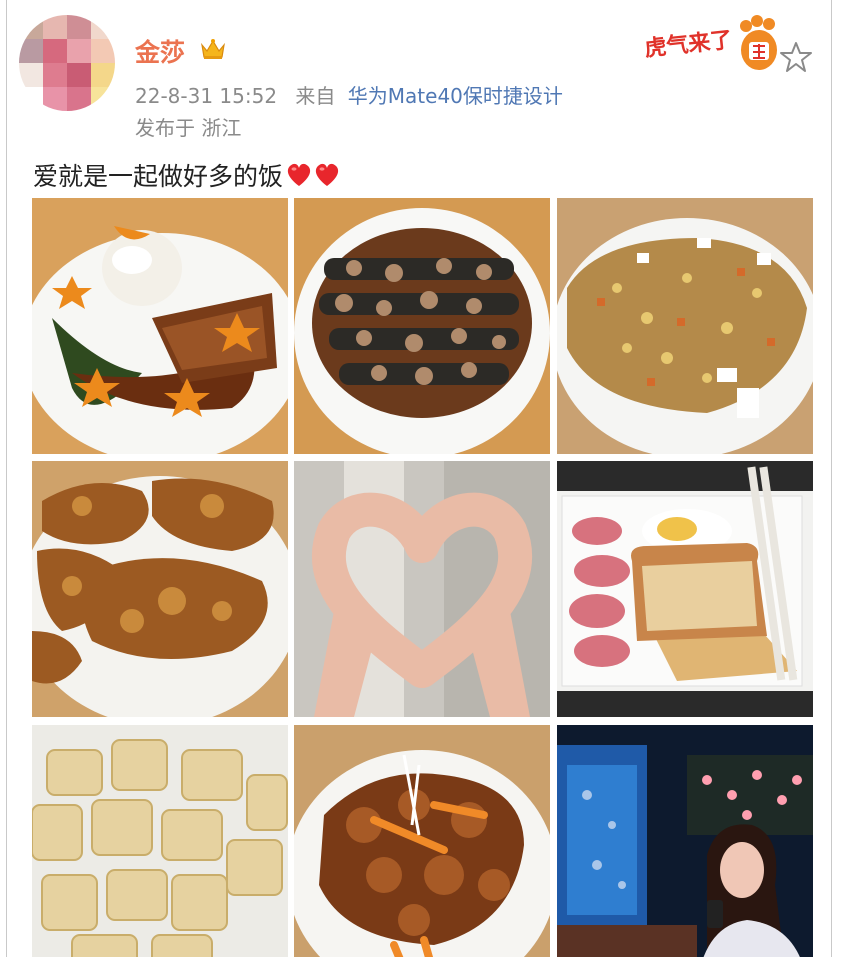 The width and height of the screenshot is (851, 957). Describe the element at coordinates (315, 96) in the screenshot. I see `from-label: 来自` at that location.